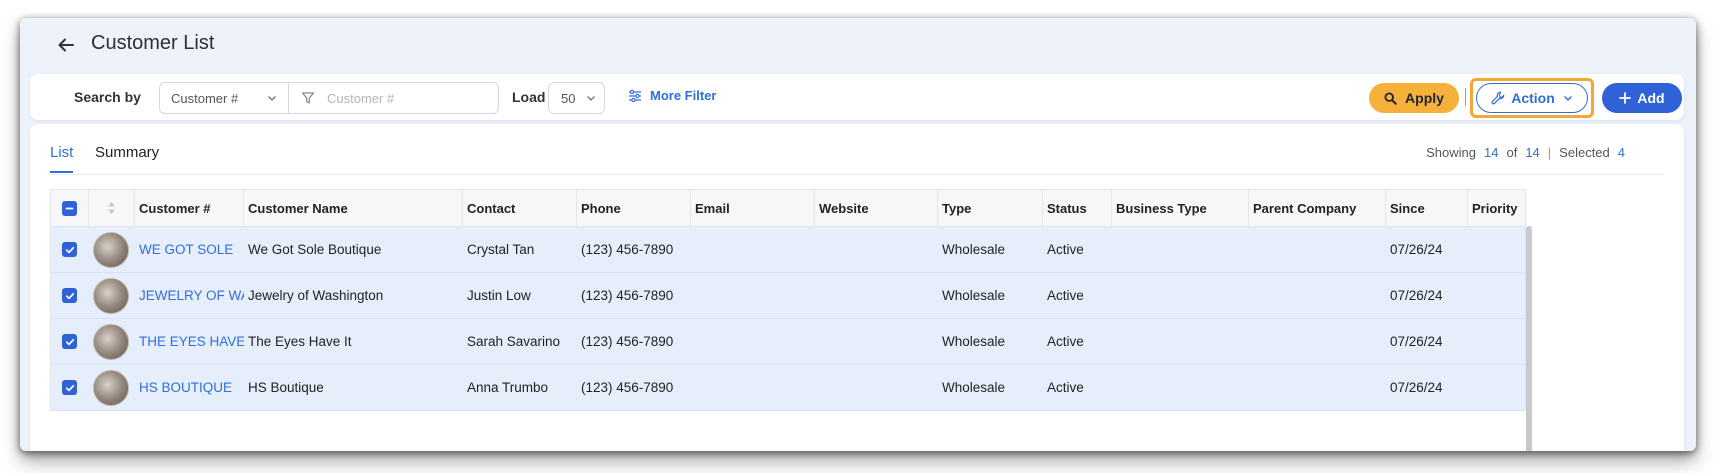 This screenshot has width=1716, height=473. Describe the element at coordinates (857, 97) in the screenshot. I see `filter-bar: Search by Customer # Load 50` at that location.